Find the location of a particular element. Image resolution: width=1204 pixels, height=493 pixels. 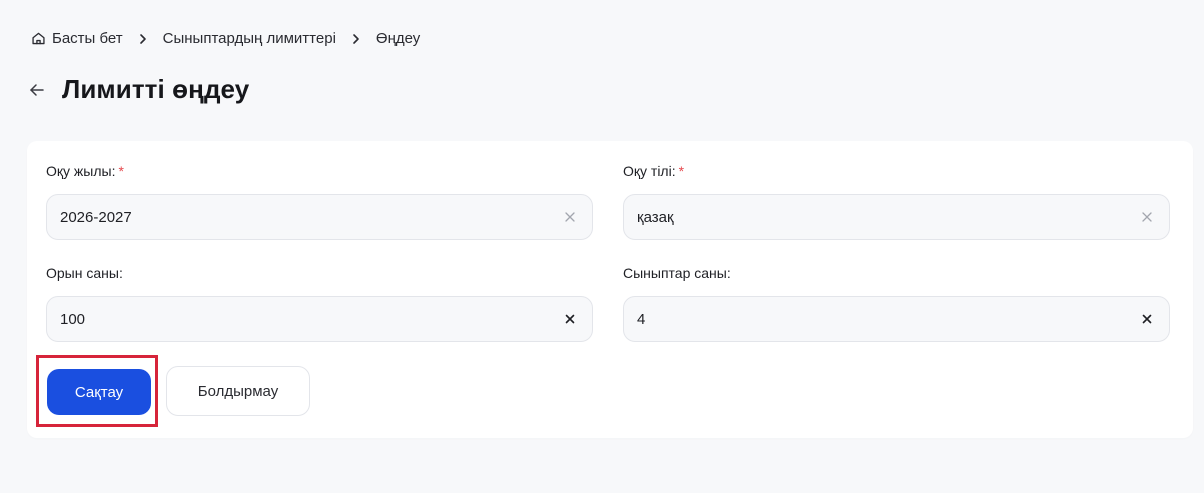

year-label: Оқу жылы: * is located at coordinates (85, 171).